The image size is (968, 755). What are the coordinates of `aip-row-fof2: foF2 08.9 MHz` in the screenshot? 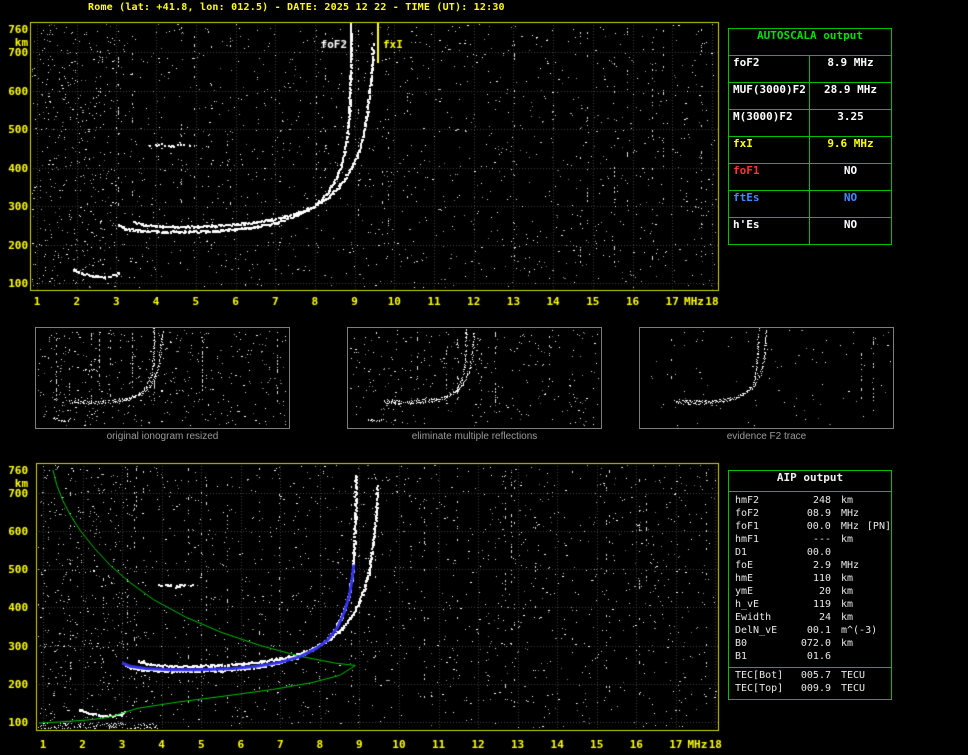 It's located at (810, 514).